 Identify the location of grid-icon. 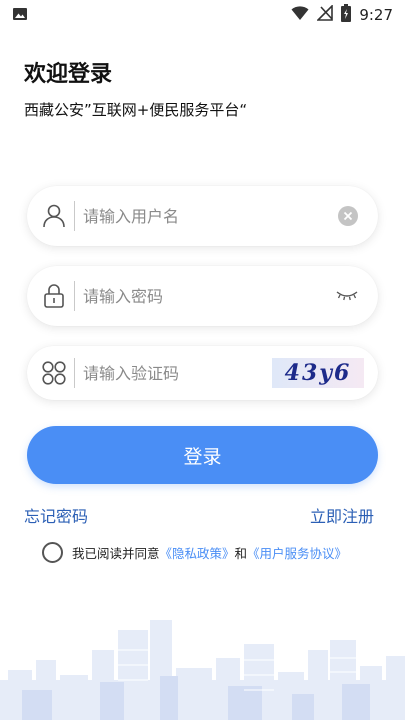
(54, 373).